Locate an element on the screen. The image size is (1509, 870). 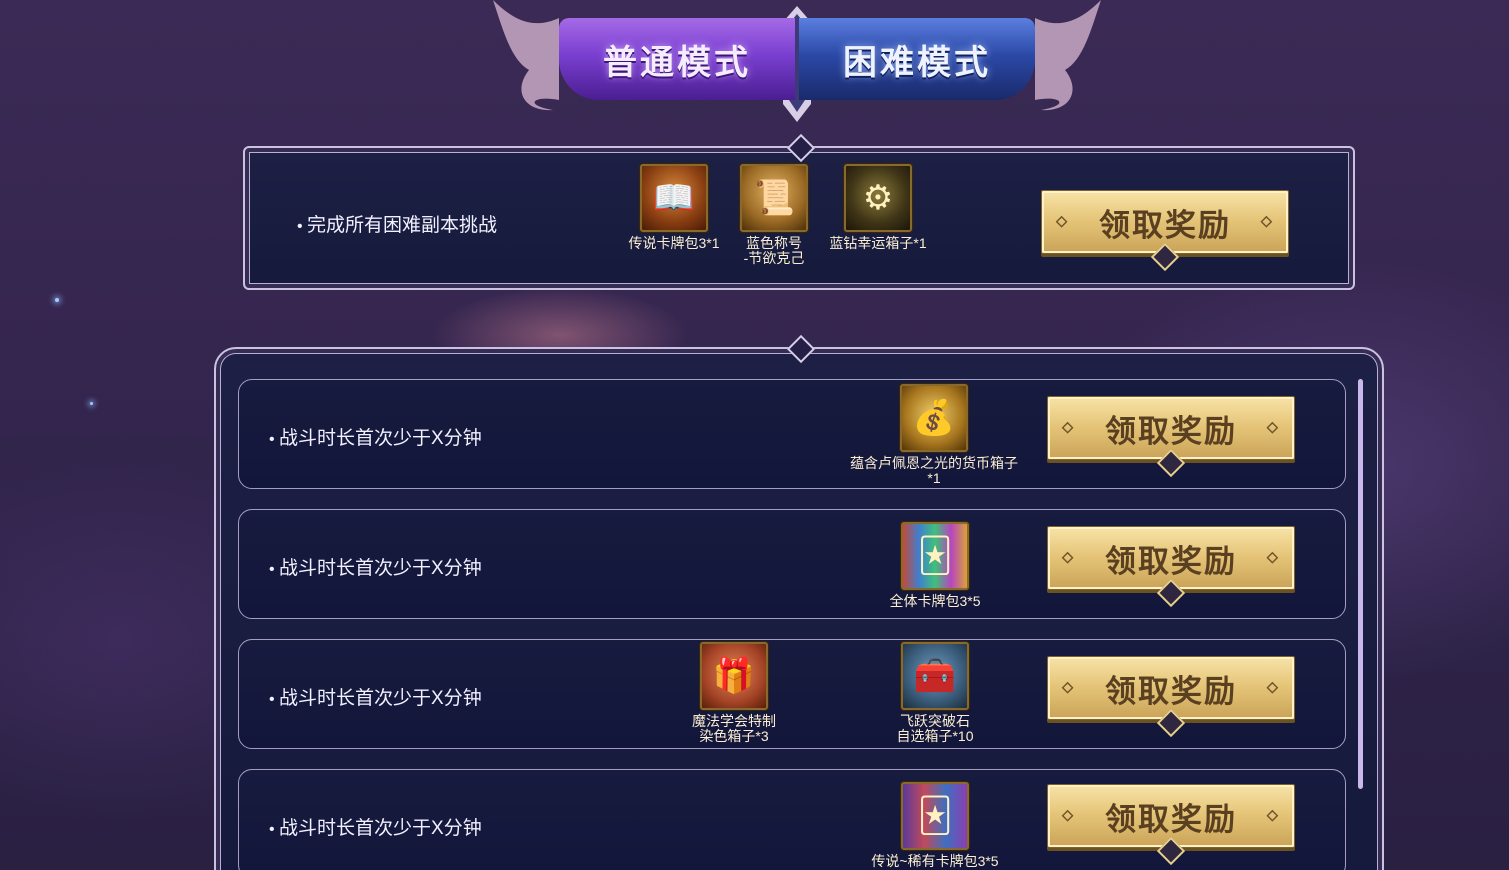
tab-normal-mode: 普通模式 is located at coordinates (677, 59).